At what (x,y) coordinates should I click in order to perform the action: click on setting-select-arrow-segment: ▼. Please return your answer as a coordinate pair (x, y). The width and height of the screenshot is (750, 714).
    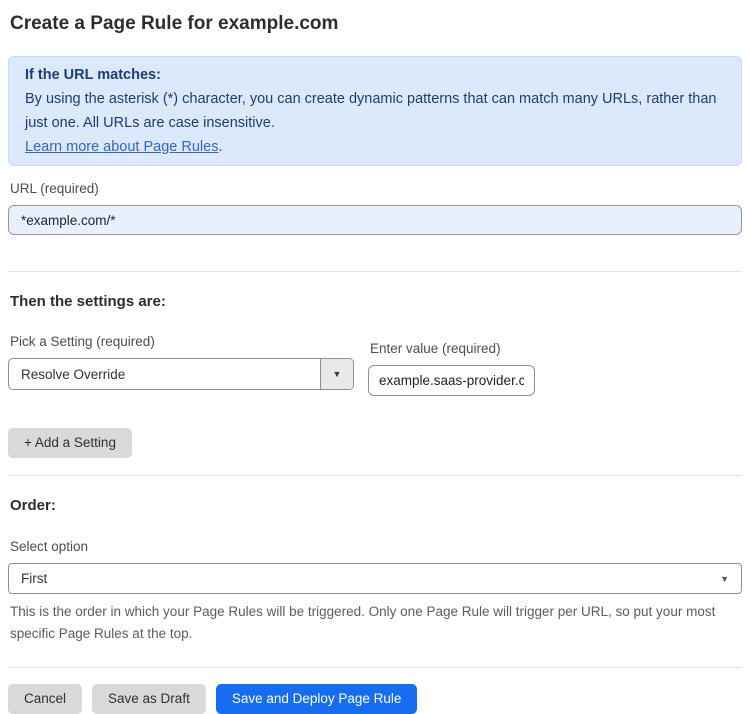
    Looking at the image, I should click on (336, 374).